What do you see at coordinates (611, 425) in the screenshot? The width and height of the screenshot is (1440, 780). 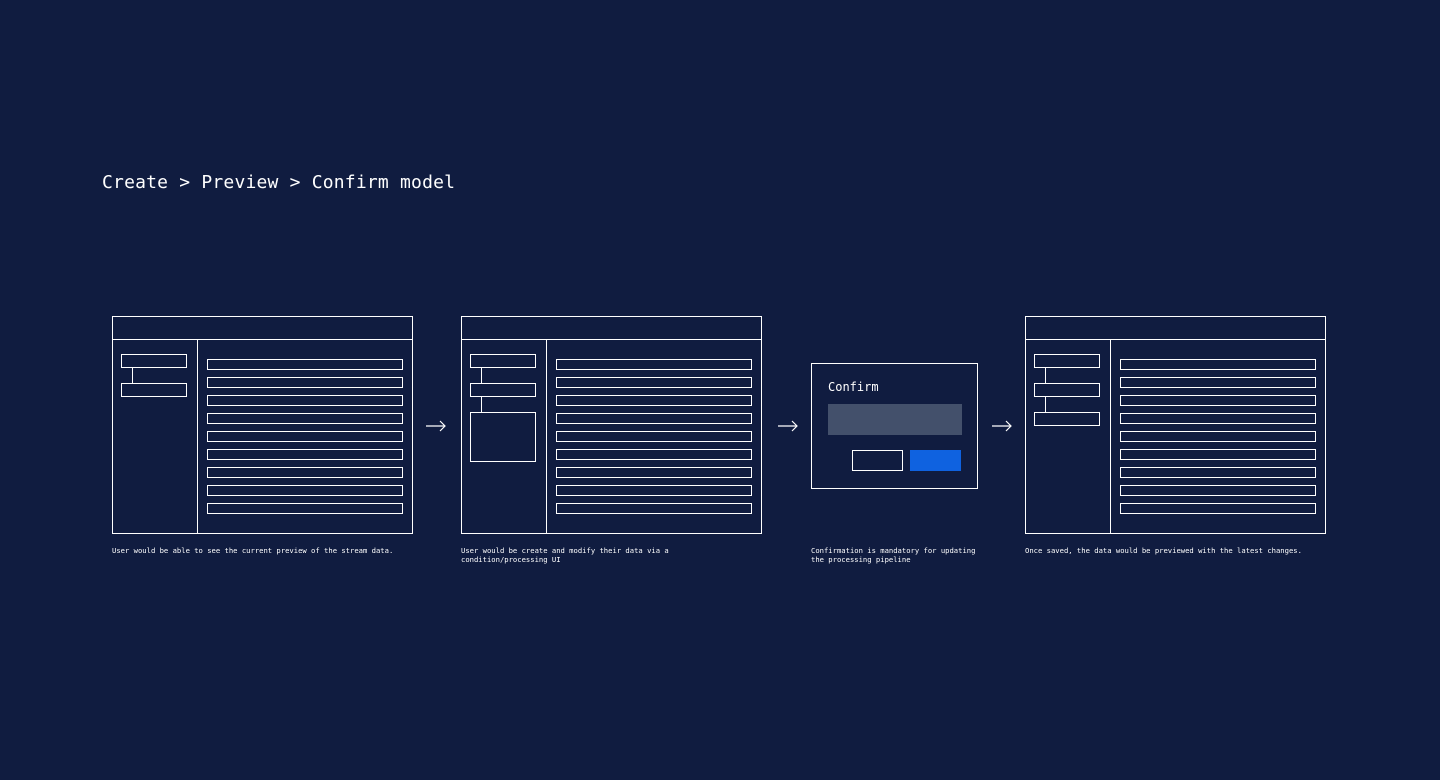 I see `wireframe-edit` at bounding box center [611, 425].